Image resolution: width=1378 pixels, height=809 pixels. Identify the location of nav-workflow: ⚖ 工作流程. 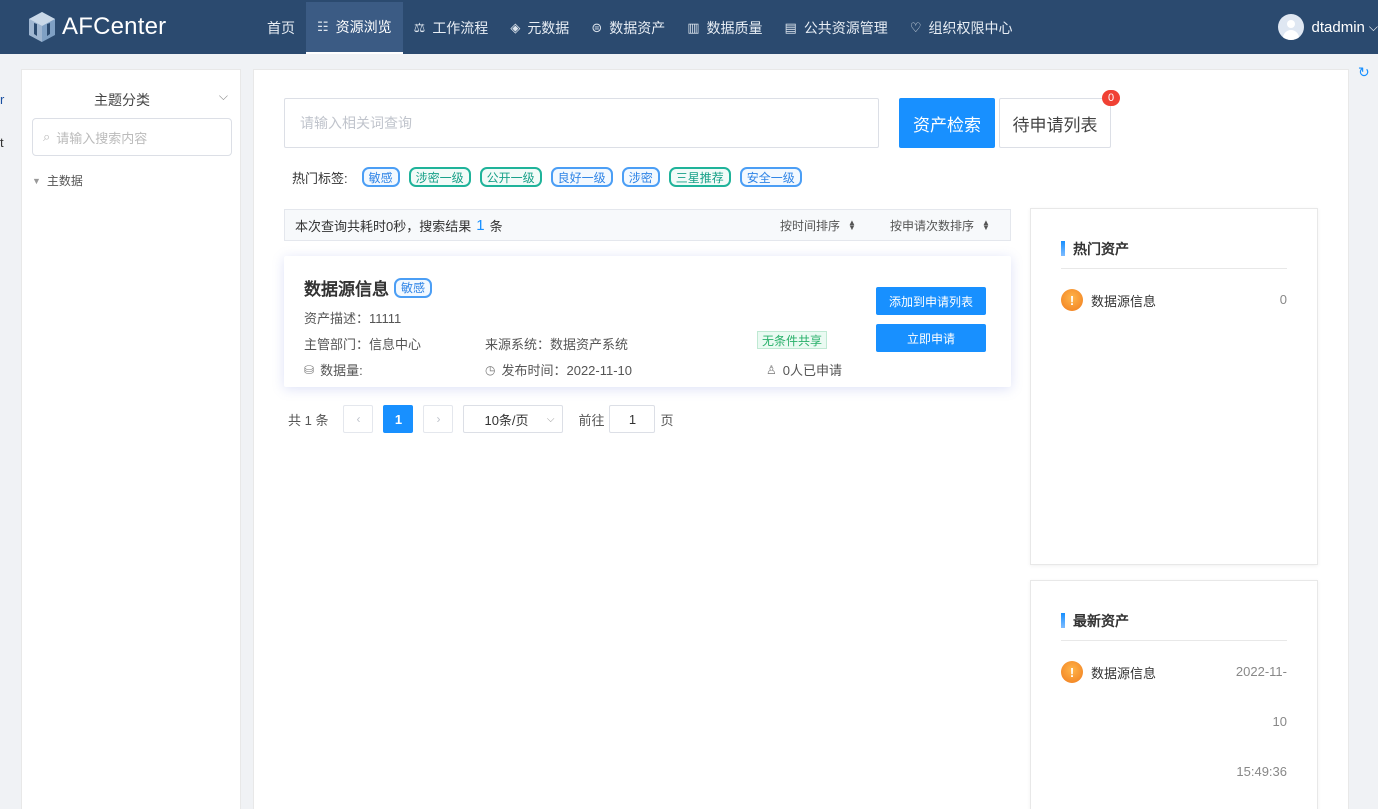
(451, 28).